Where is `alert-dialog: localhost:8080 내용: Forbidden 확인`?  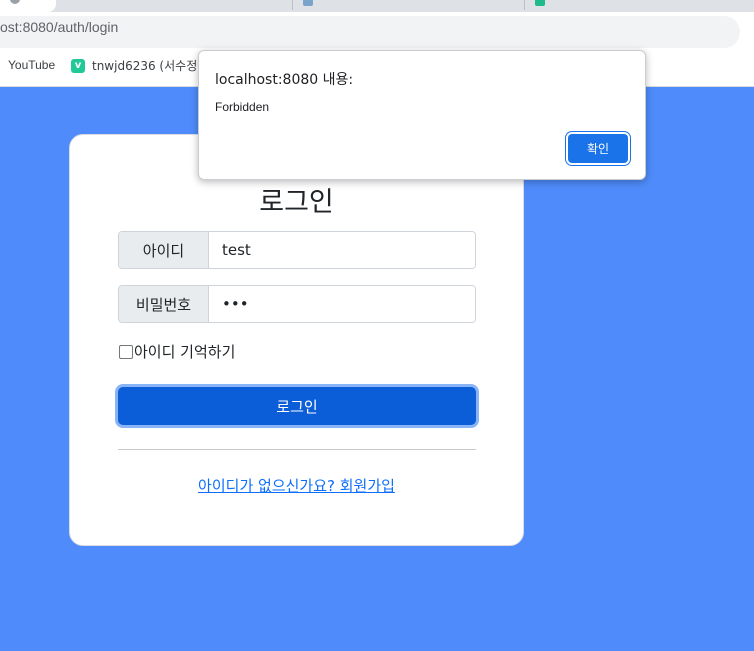
alert-dialog: localhost:8080 내용: Forbidden 확인 is located at coordinates (422, 115).